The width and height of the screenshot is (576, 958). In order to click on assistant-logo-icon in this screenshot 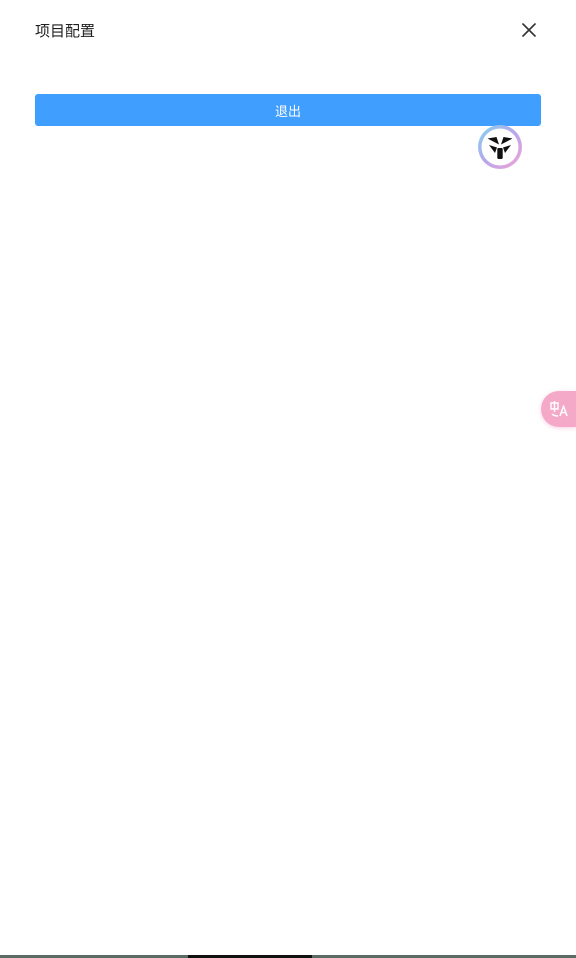, I will do `click(500, 147)`.